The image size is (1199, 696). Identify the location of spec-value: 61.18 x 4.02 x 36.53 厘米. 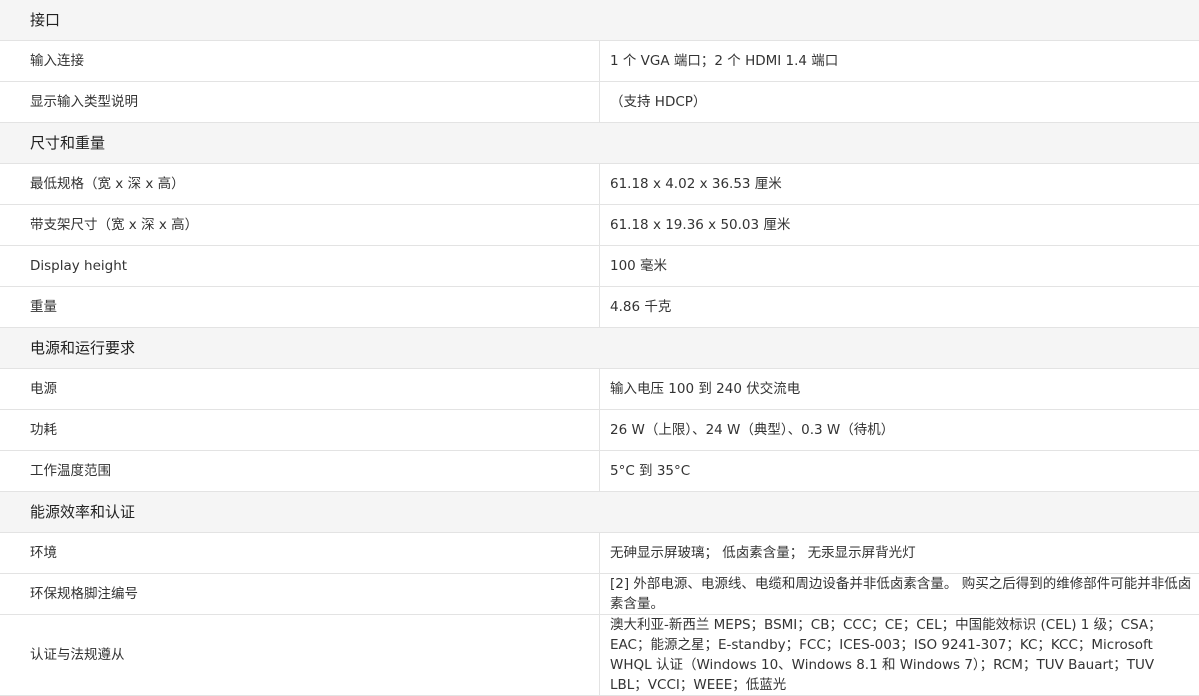
(899, 184).